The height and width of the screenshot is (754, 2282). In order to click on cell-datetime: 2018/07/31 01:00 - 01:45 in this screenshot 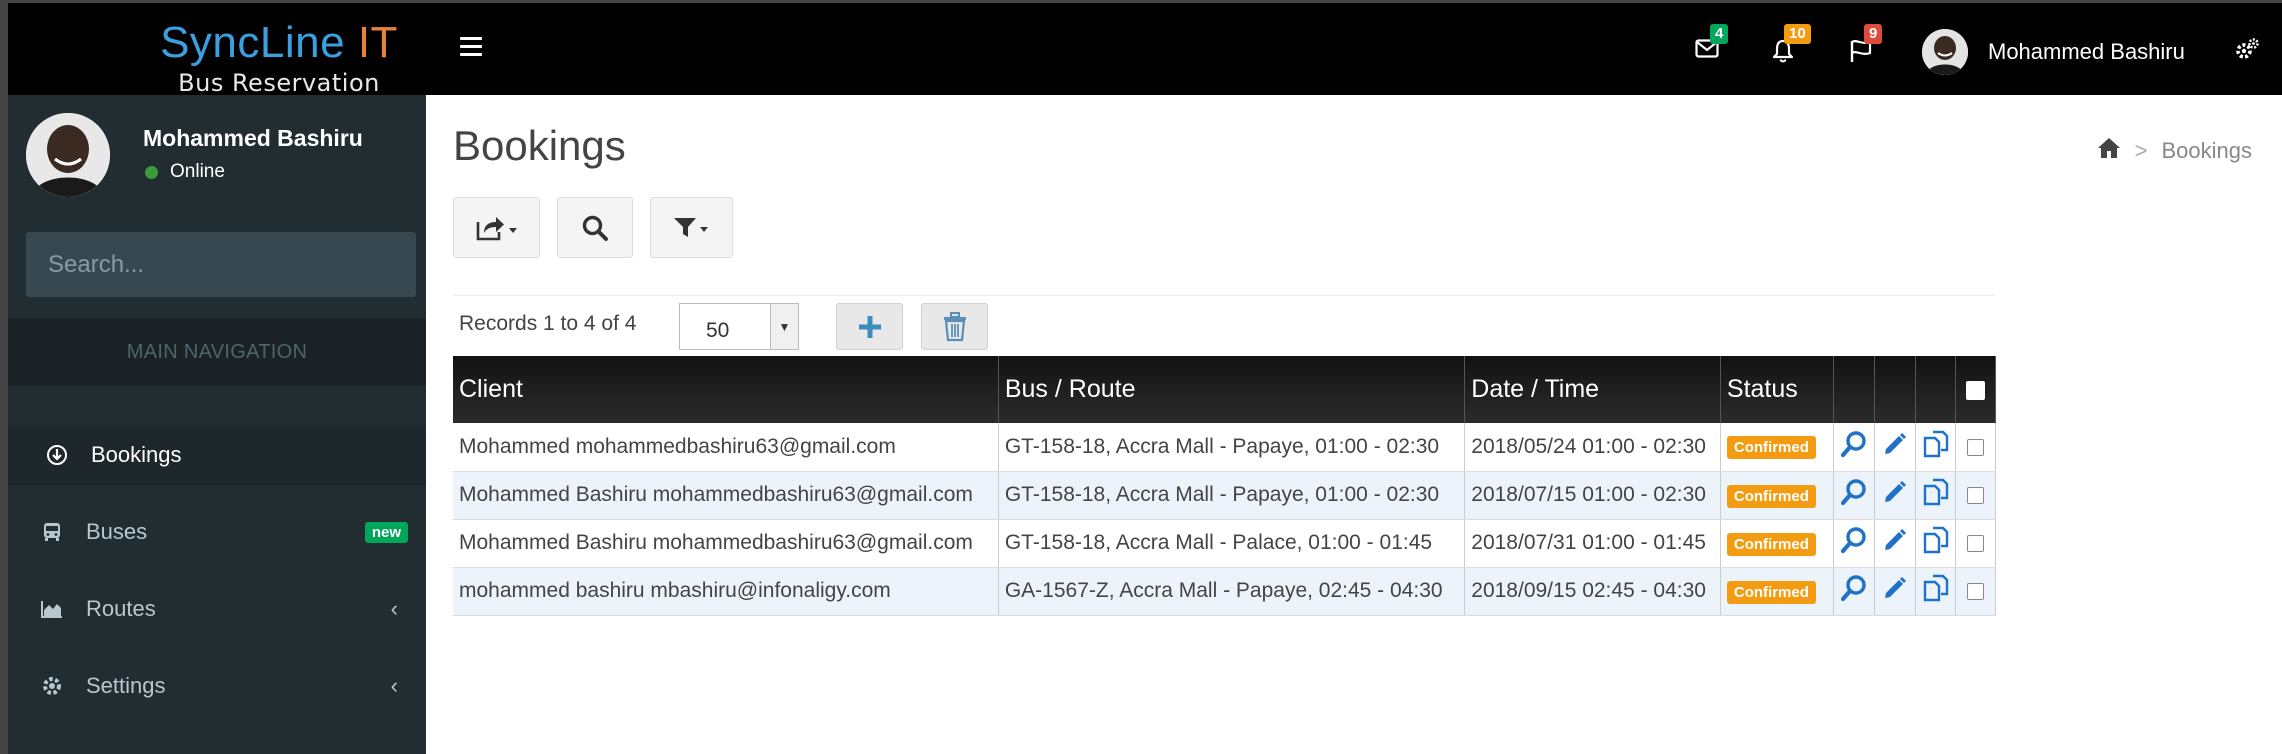, I will do `click(1592, 543)`.